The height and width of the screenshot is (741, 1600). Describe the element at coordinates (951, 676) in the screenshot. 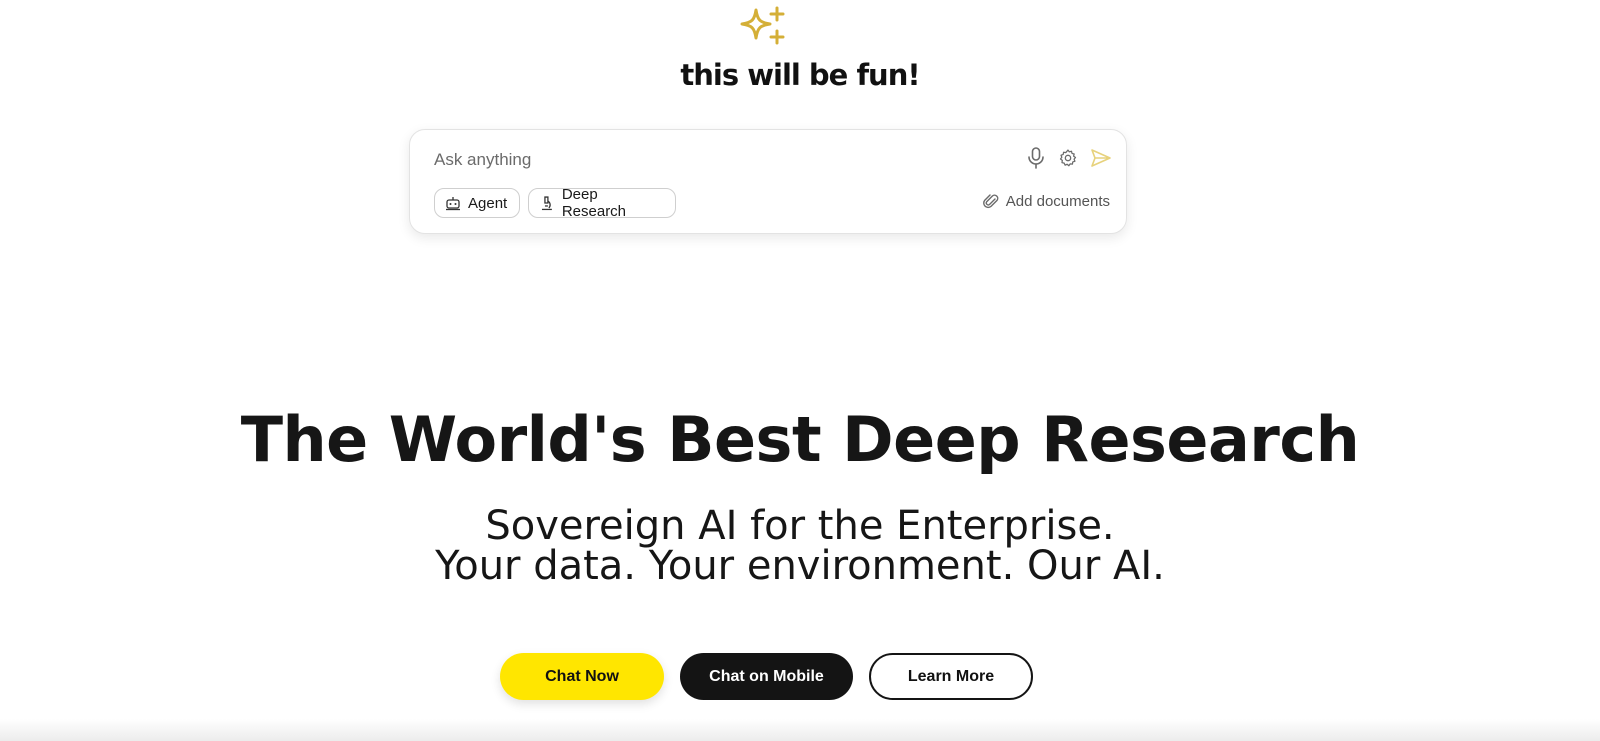

I see `learn-more-button: Learn More` at that location.